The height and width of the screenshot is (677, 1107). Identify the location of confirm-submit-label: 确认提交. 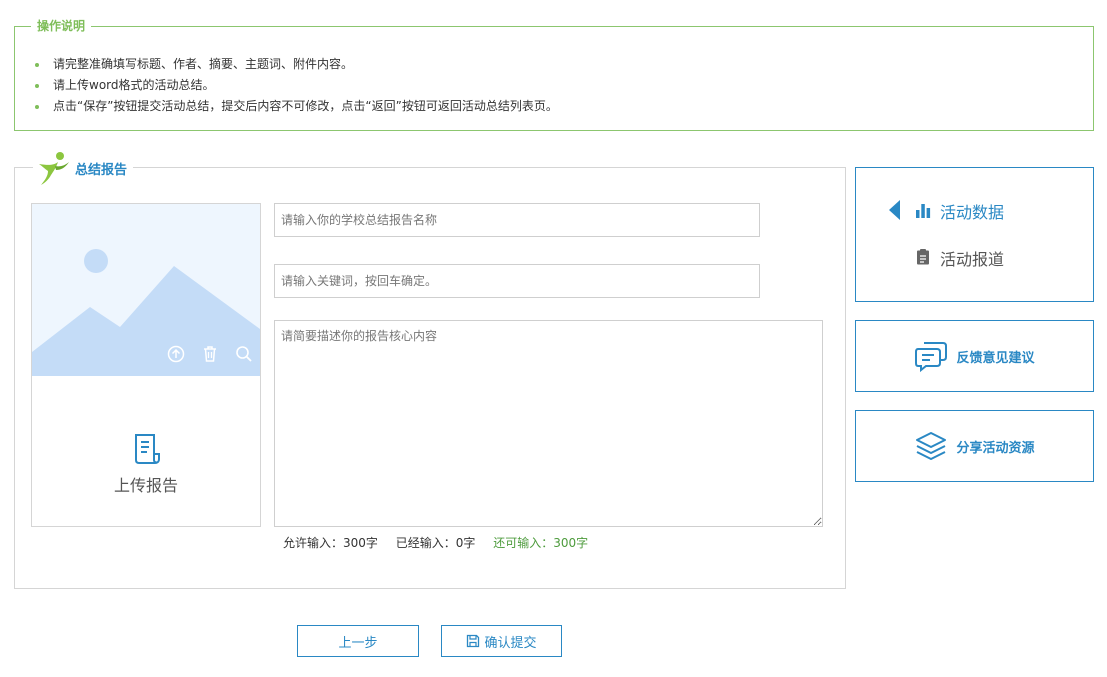
(510, 643).